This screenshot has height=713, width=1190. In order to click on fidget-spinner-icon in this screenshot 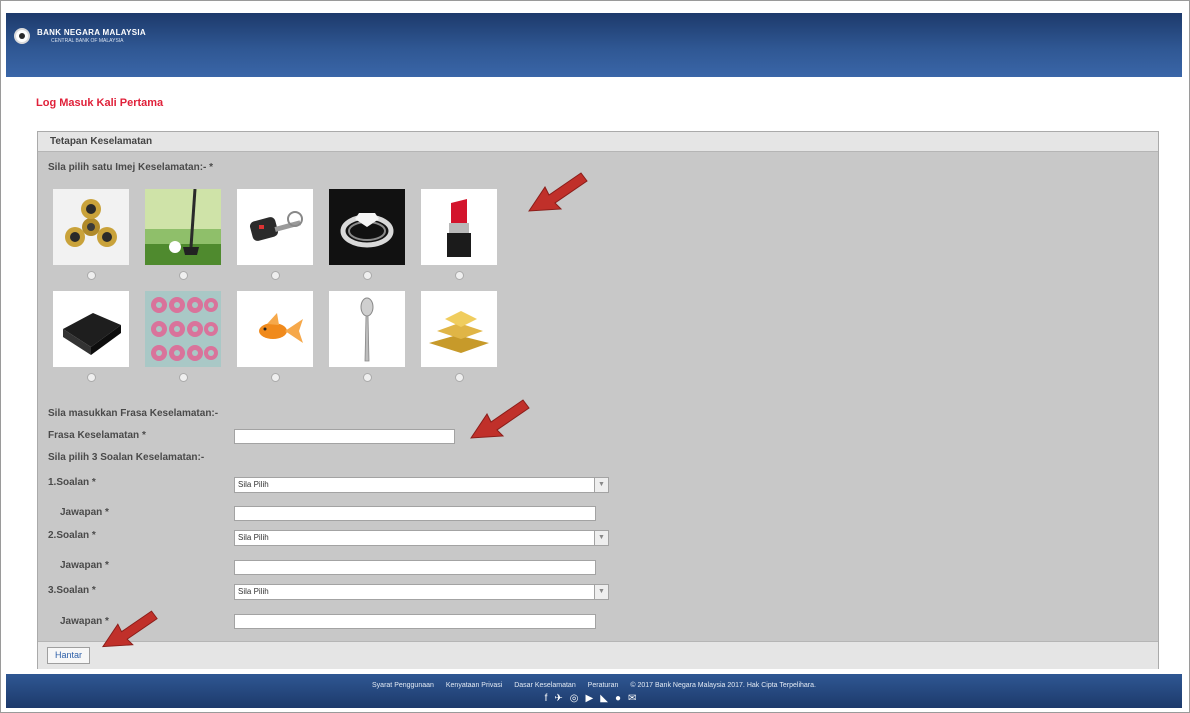, I will do `click(91, 227)`.